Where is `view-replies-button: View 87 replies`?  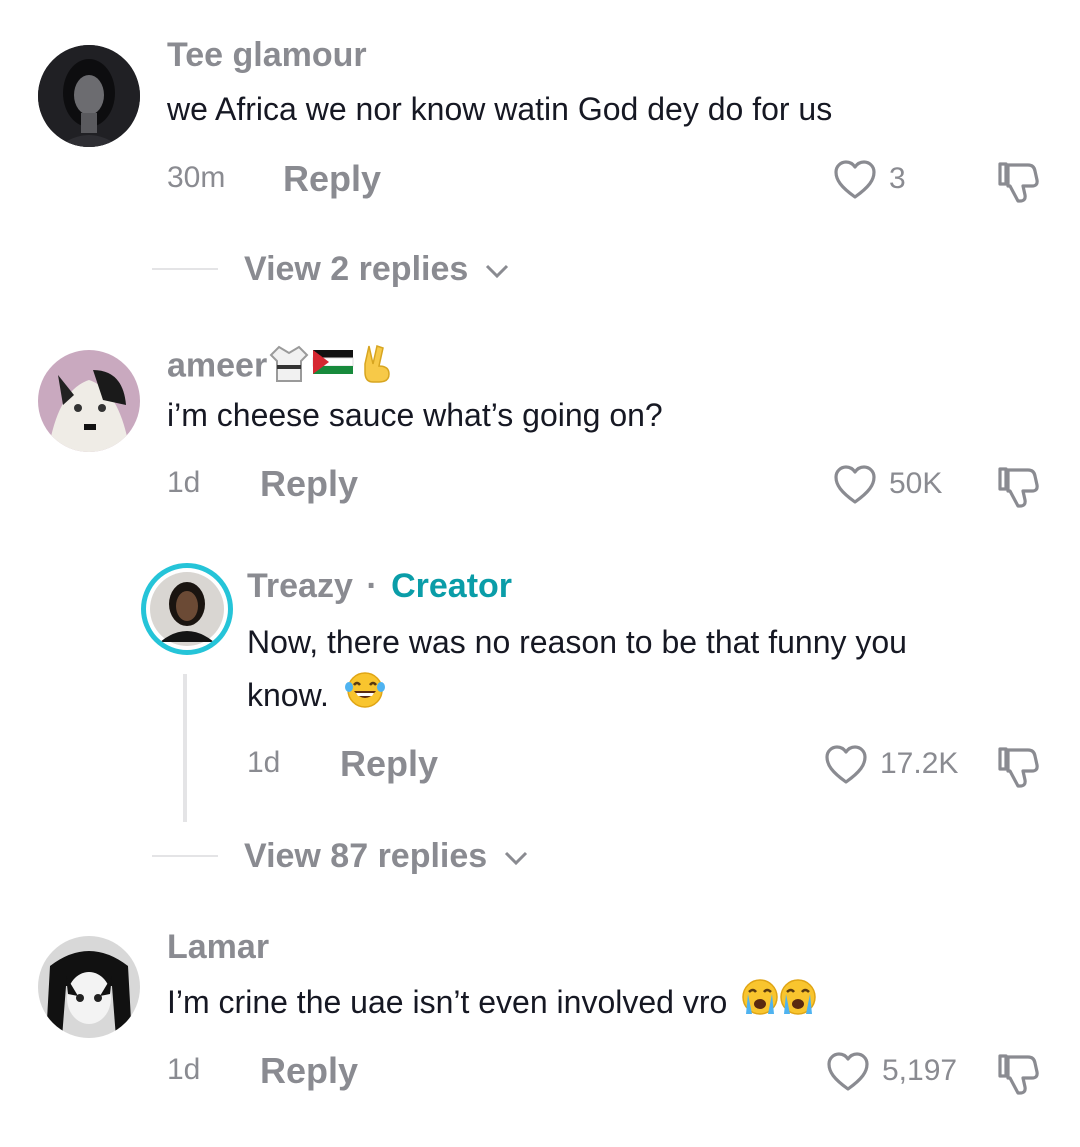 view-replies-button: View 87 replies is located at coordinates (386, 856).